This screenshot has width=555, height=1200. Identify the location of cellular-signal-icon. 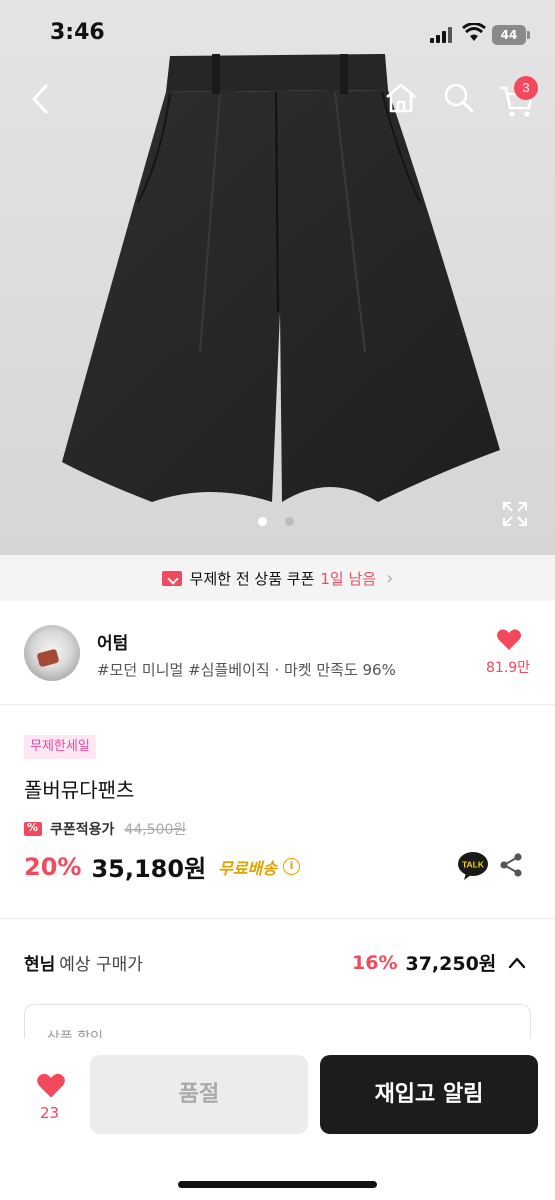
(443, 35).